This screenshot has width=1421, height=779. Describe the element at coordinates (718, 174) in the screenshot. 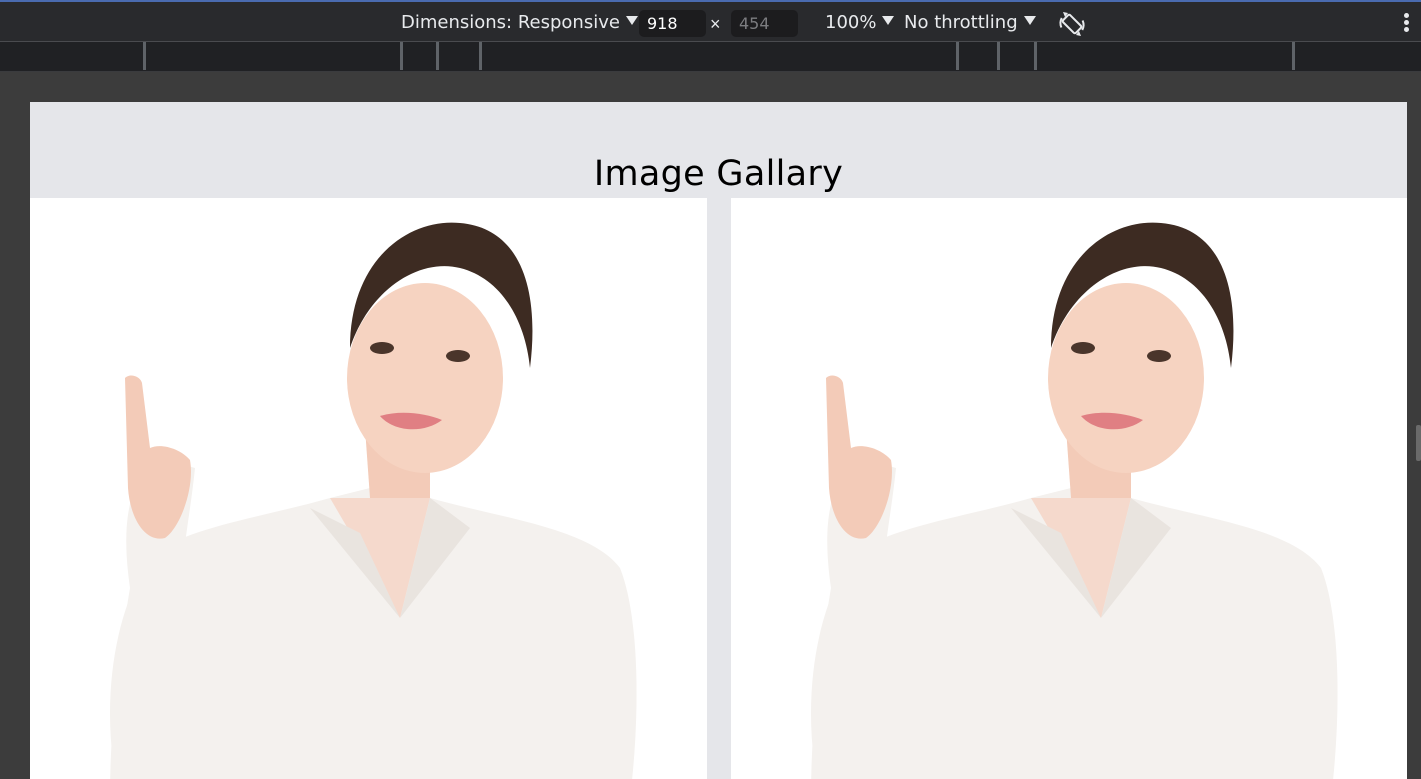

I see `page-title: Image Gallary` at that location.